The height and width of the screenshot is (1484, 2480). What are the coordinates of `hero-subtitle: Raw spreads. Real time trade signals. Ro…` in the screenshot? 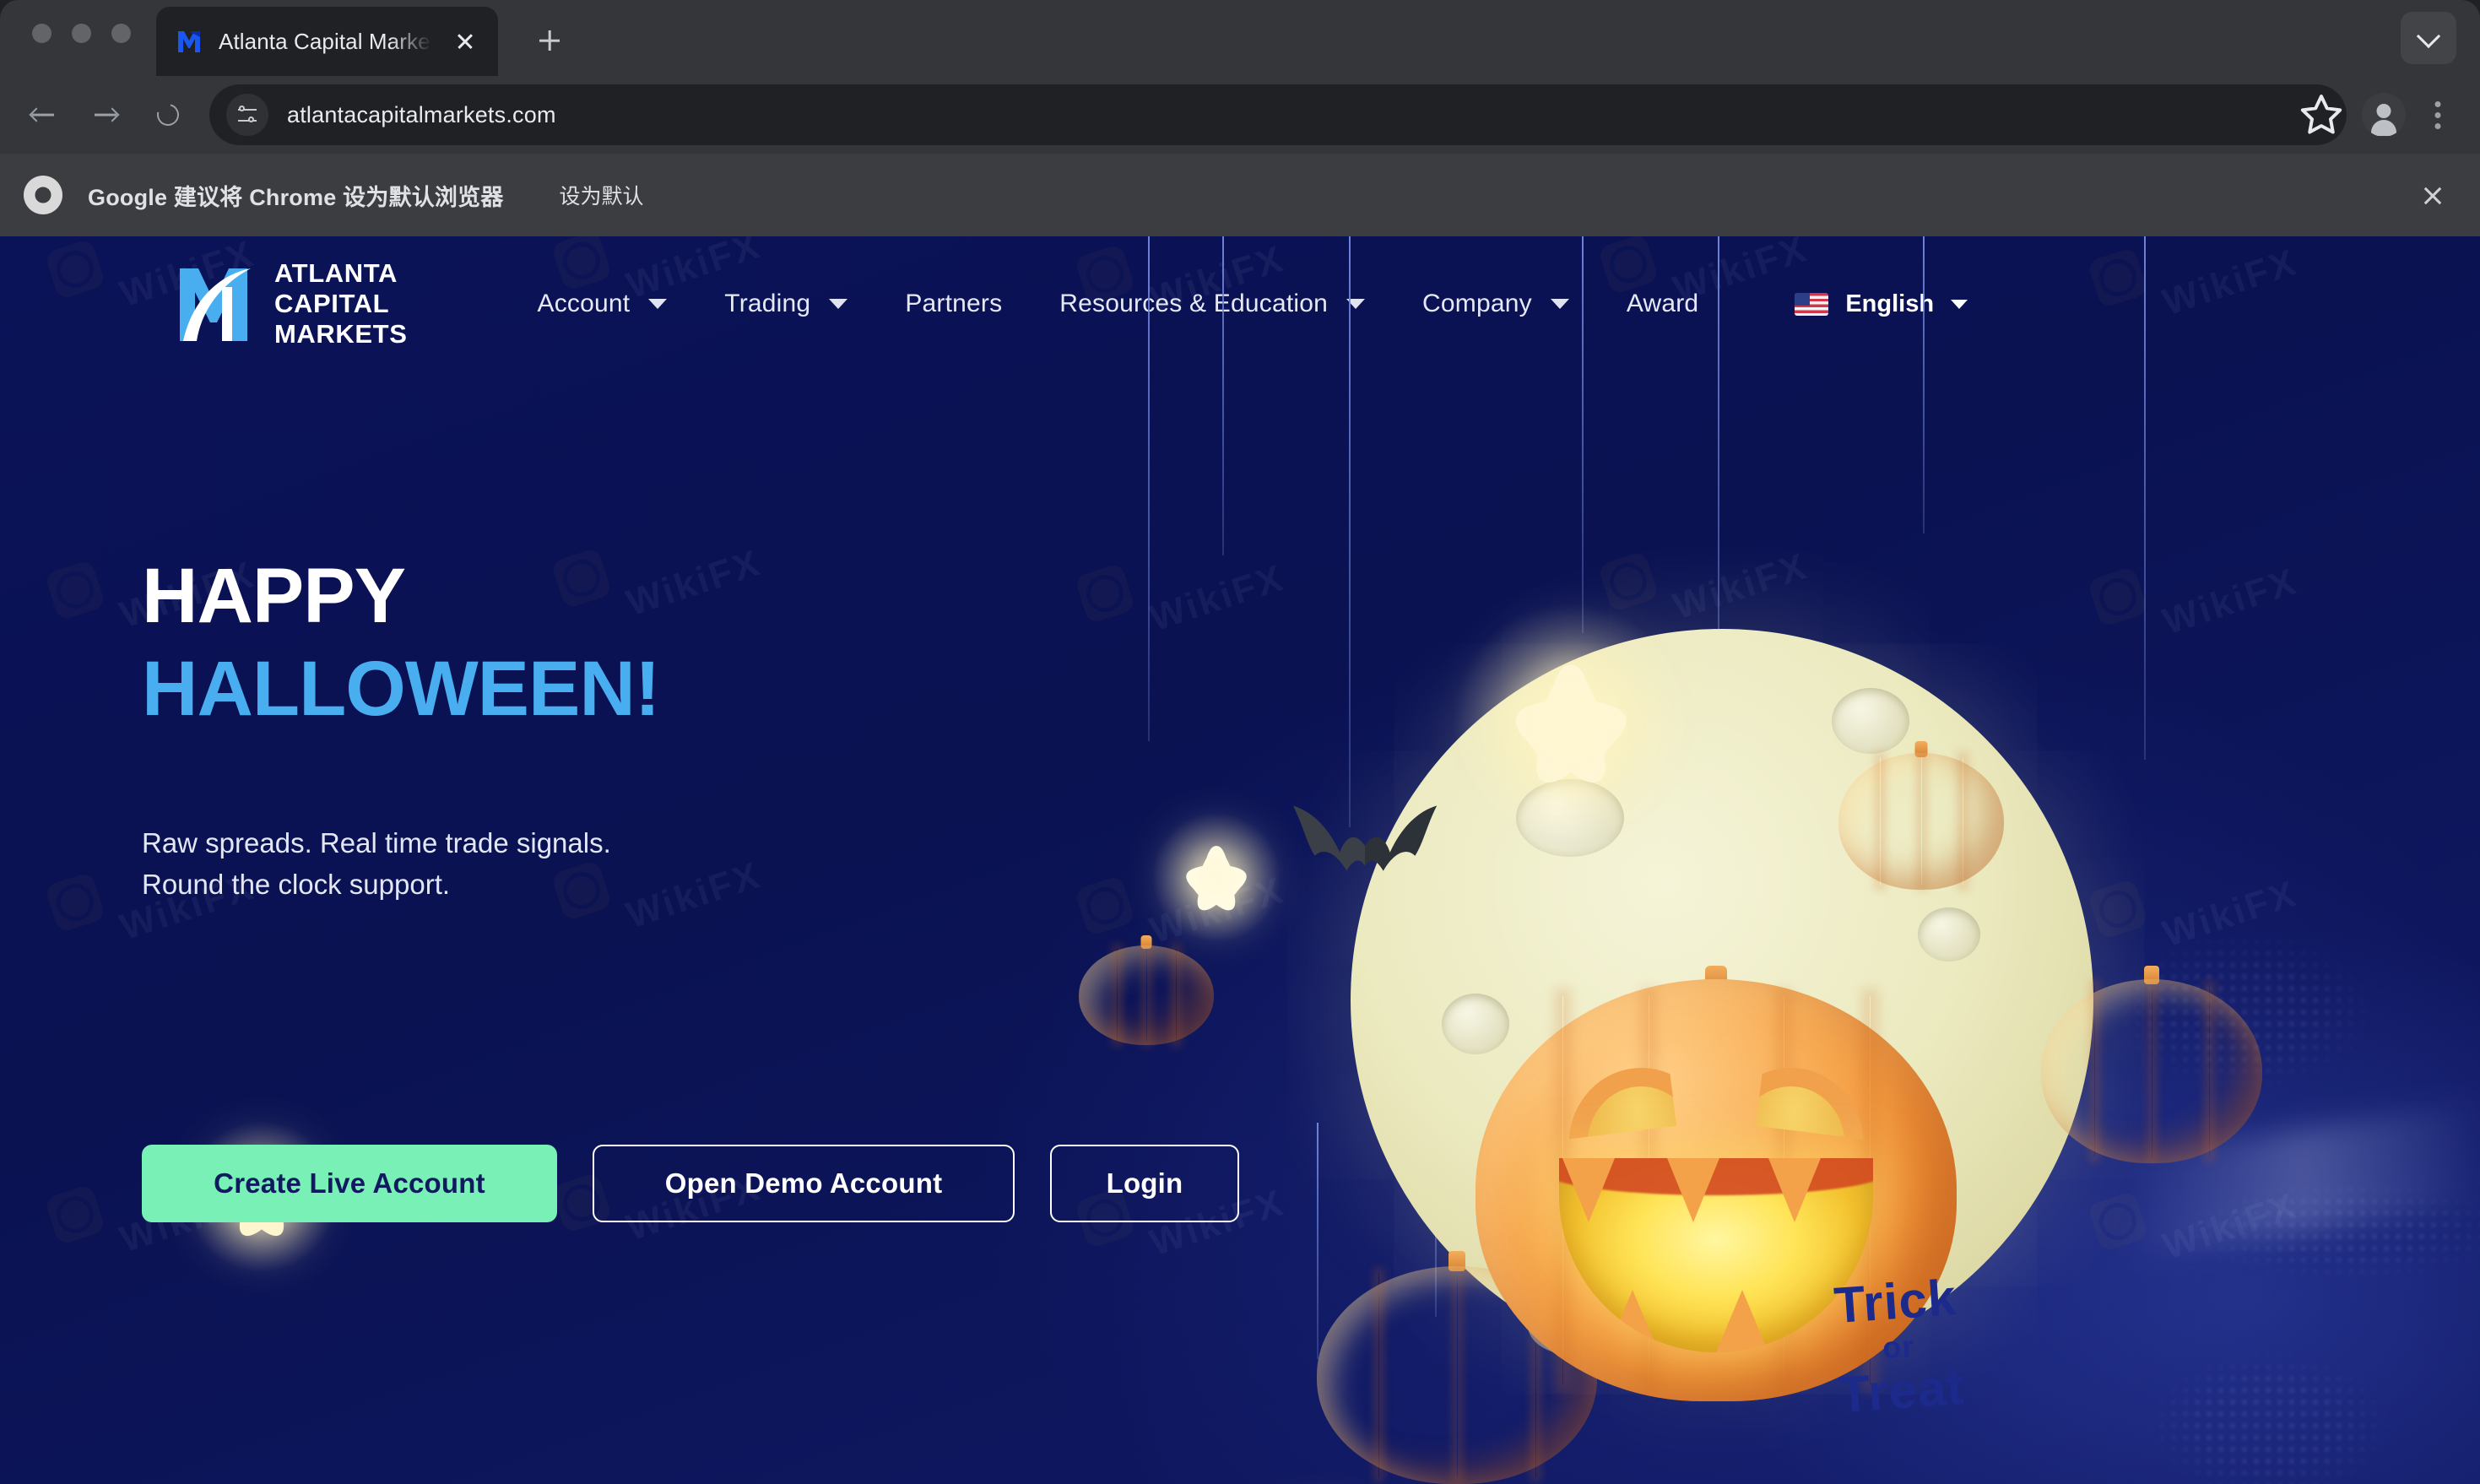 It's located at (627, 864).